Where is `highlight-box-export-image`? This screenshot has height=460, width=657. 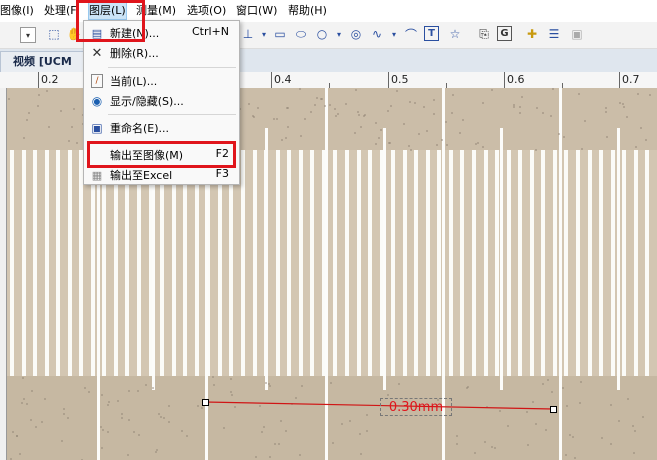 highlight-box-export-image is located at coordinates (161, 154).